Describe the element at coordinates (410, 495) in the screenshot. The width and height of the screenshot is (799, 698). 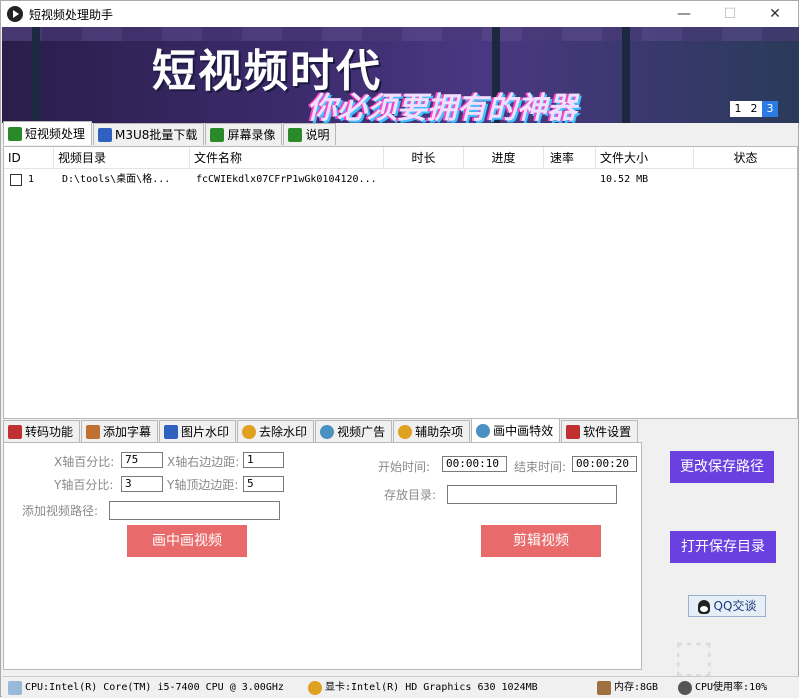
I see `save-dir-label: 存放目录:` at that location.